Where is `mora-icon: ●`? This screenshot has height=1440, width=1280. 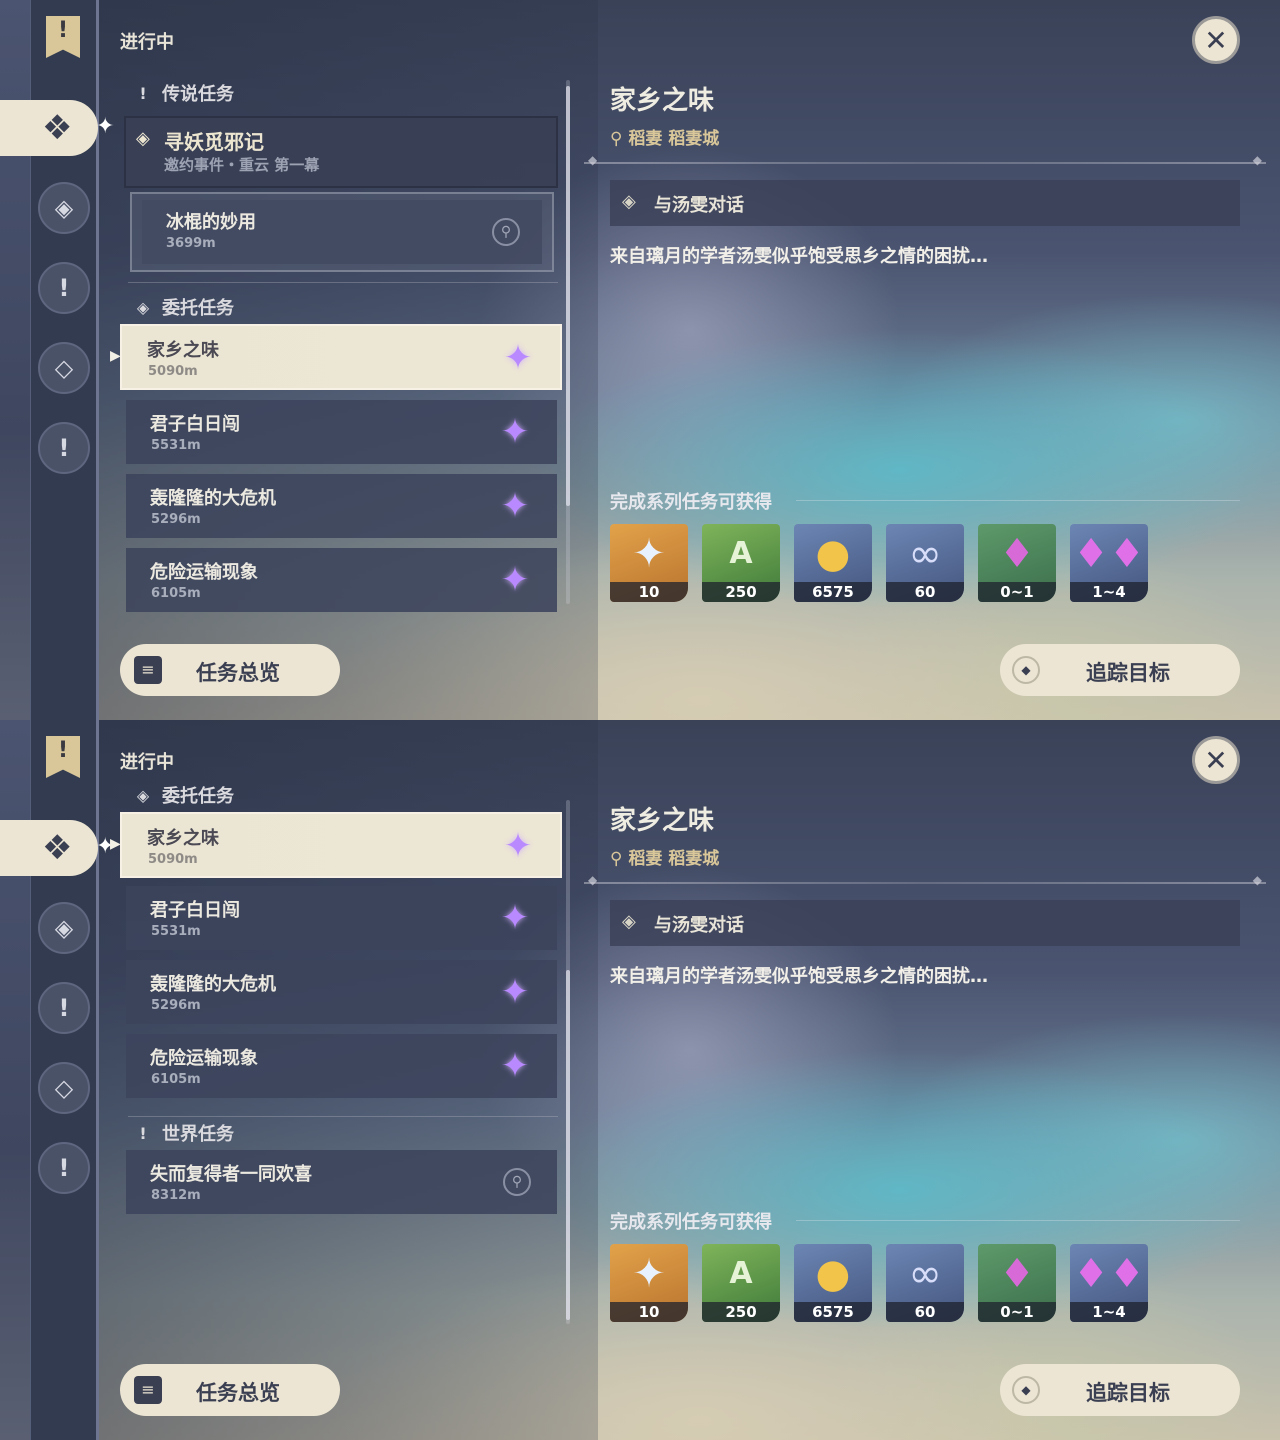
mora-icon: ● is located at coordinates (833, 554).